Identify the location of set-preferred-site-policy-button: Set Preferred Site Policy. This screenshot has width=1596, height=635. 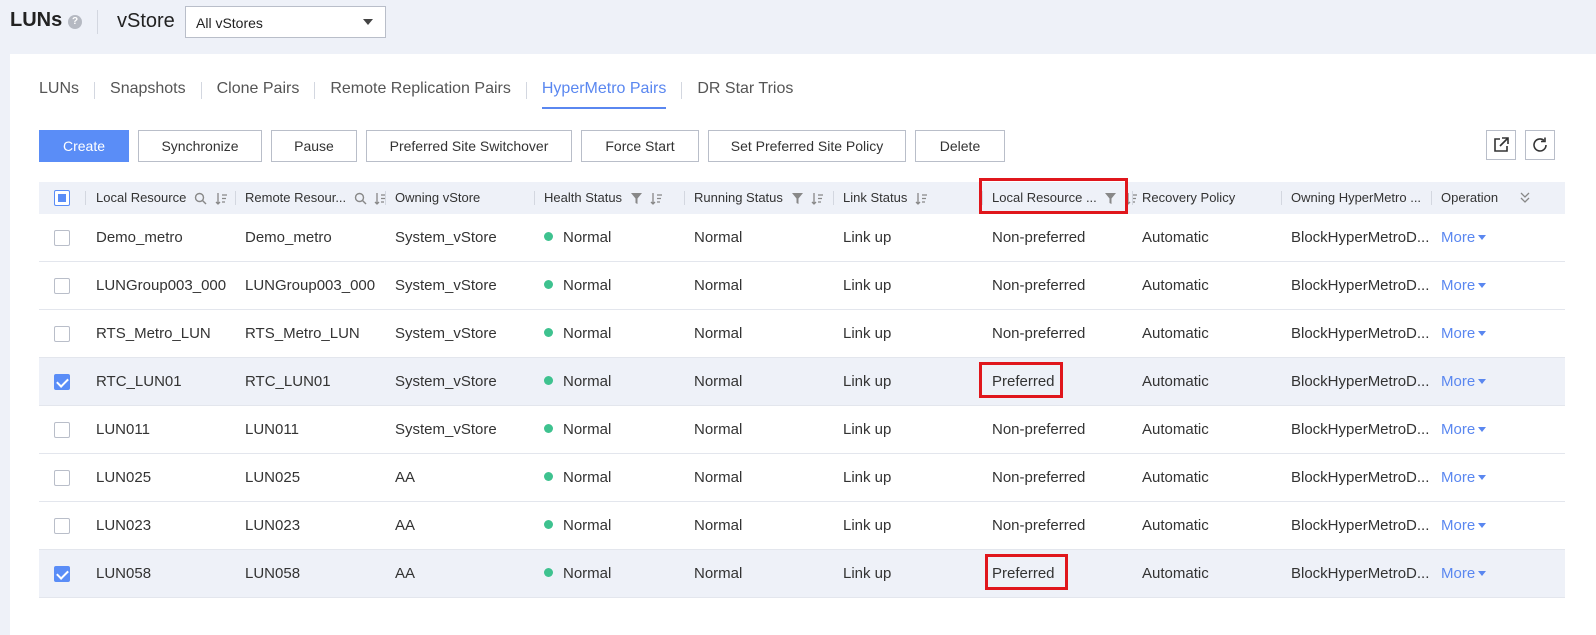
(807, 146).